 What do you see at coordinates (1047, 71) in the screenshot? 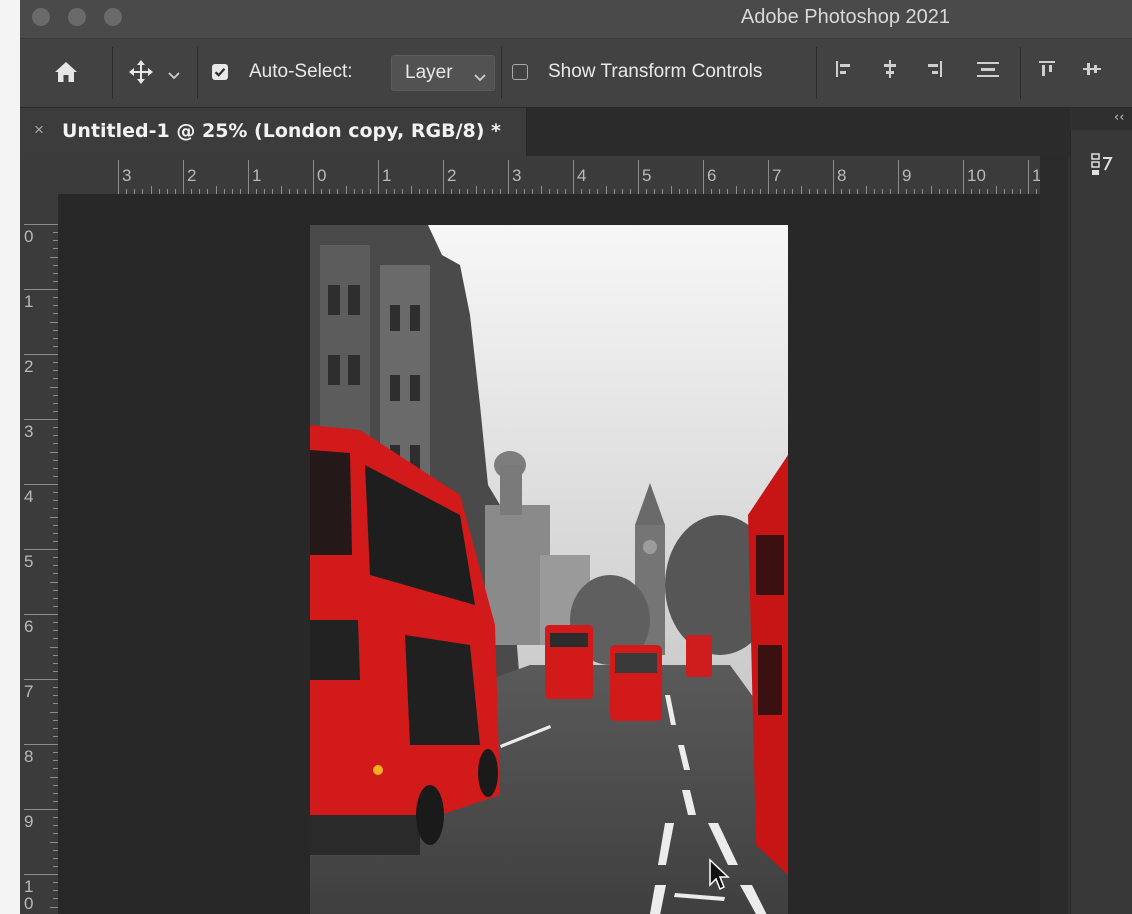
I see `align-top-edges-icon` at bounding box center [1047, 71].